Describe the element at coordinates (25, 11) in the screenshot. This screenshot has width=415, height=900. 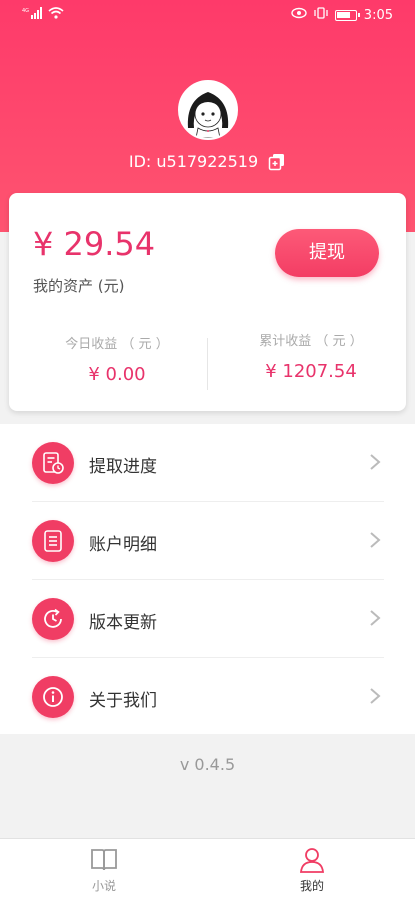
I see `svg-text: 4G` at that location.